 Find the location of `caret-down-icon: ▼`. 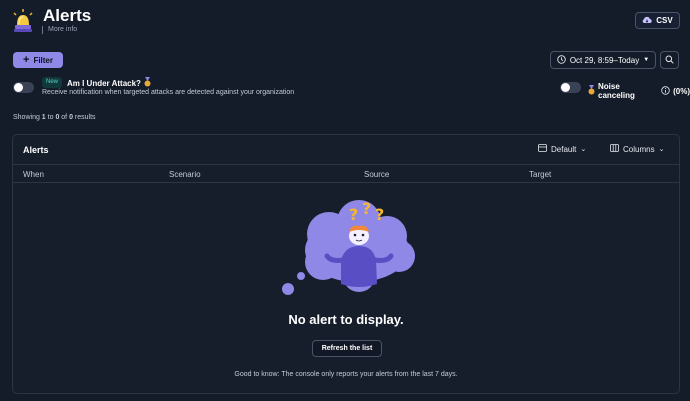

caret-down-icon: ▼ is located at coordinates (646, 60).